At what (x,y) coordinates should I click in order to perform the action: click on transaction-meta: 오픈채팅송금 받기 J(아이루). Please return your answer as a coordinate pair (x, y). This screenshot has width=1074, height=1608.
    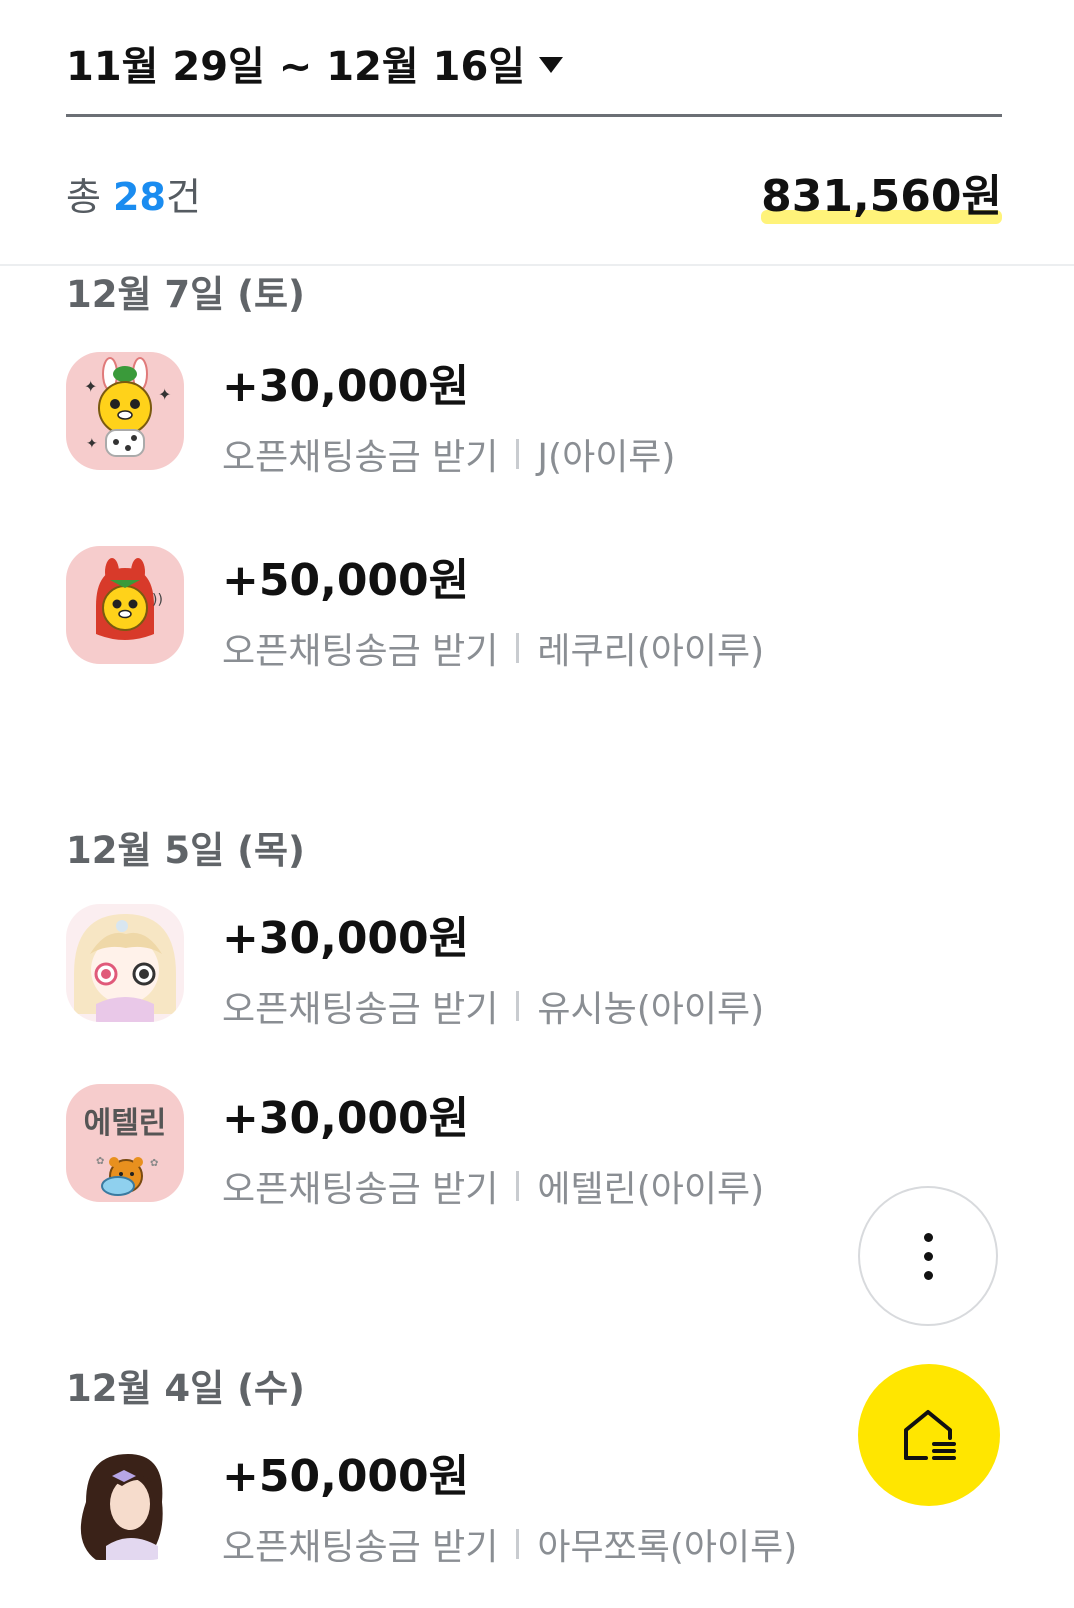
    Looking at the image, I should click on (448, 454).